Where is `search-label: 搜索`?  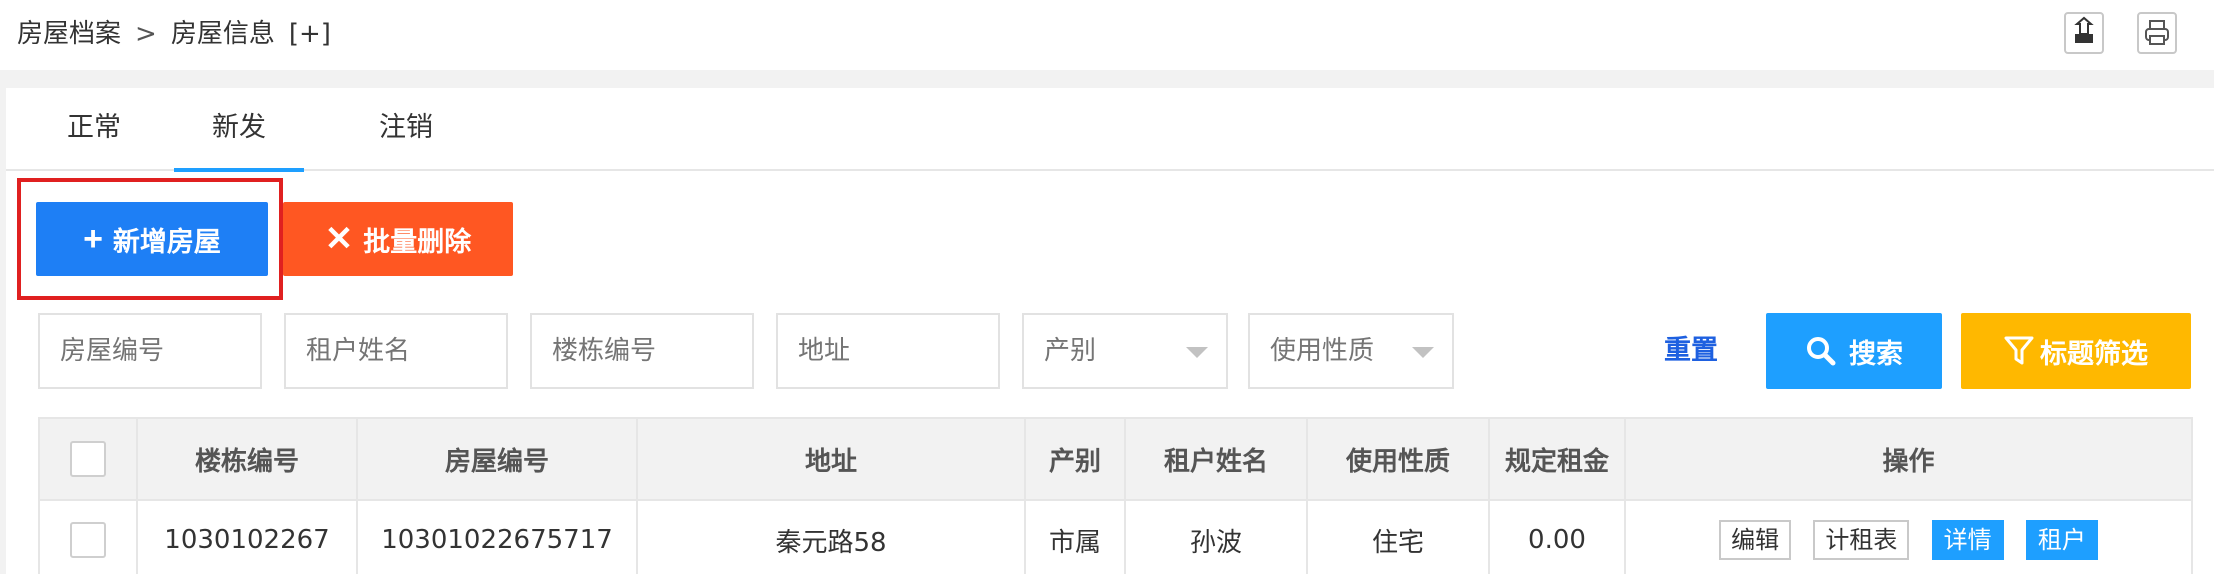
search-label: 搜索 is located at coordinates (1876, 353).